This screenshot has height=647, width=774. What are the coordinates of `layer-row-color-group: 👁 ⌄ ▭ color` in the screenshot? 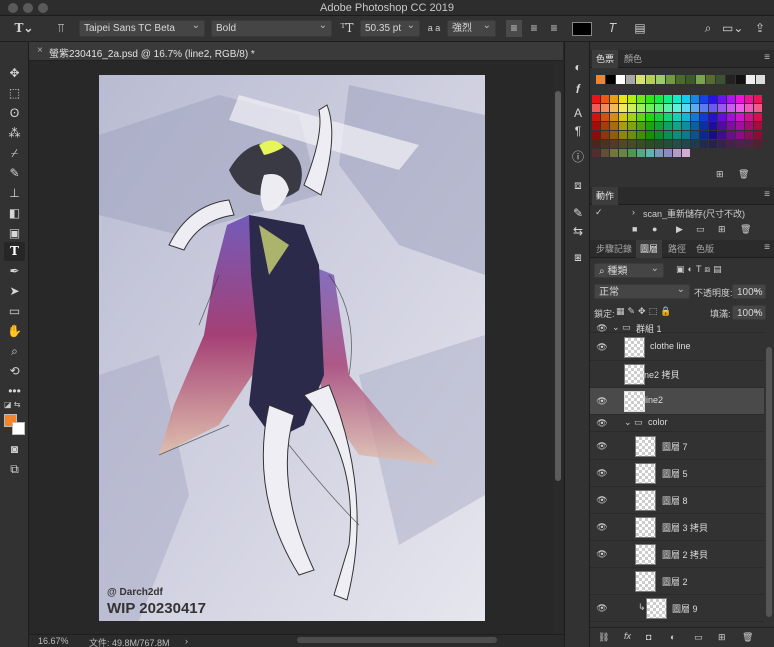 It's located at (677, 423).